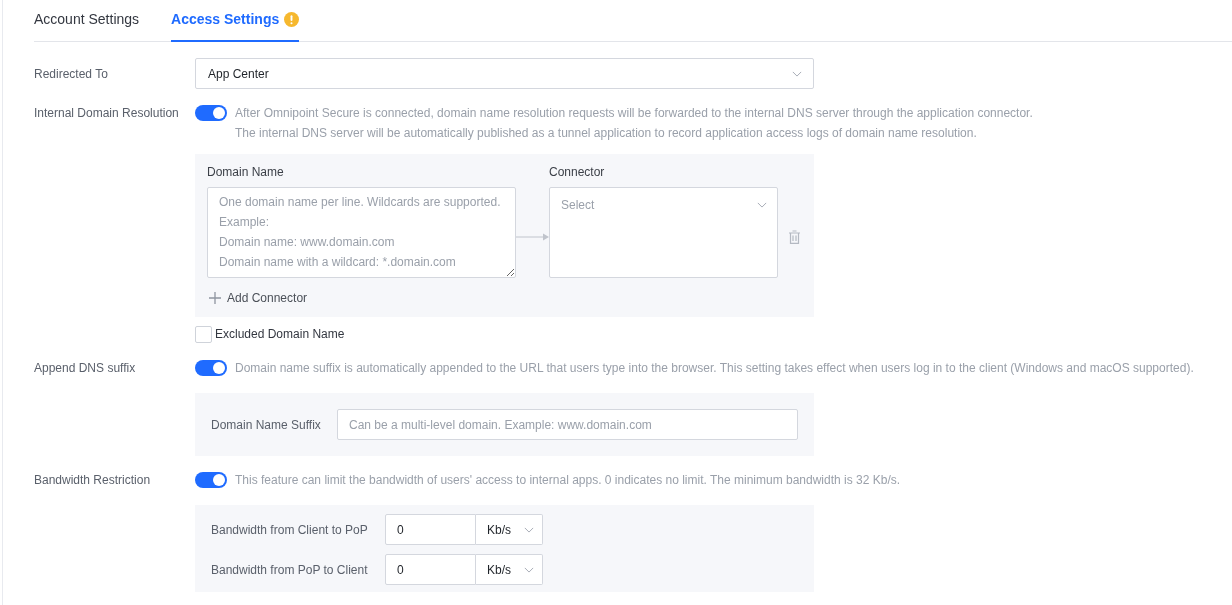  Describe the element at coordinates (290, 570) in the screenshot. I see `field-label: Bandwidth from PoP to Client` at that location.